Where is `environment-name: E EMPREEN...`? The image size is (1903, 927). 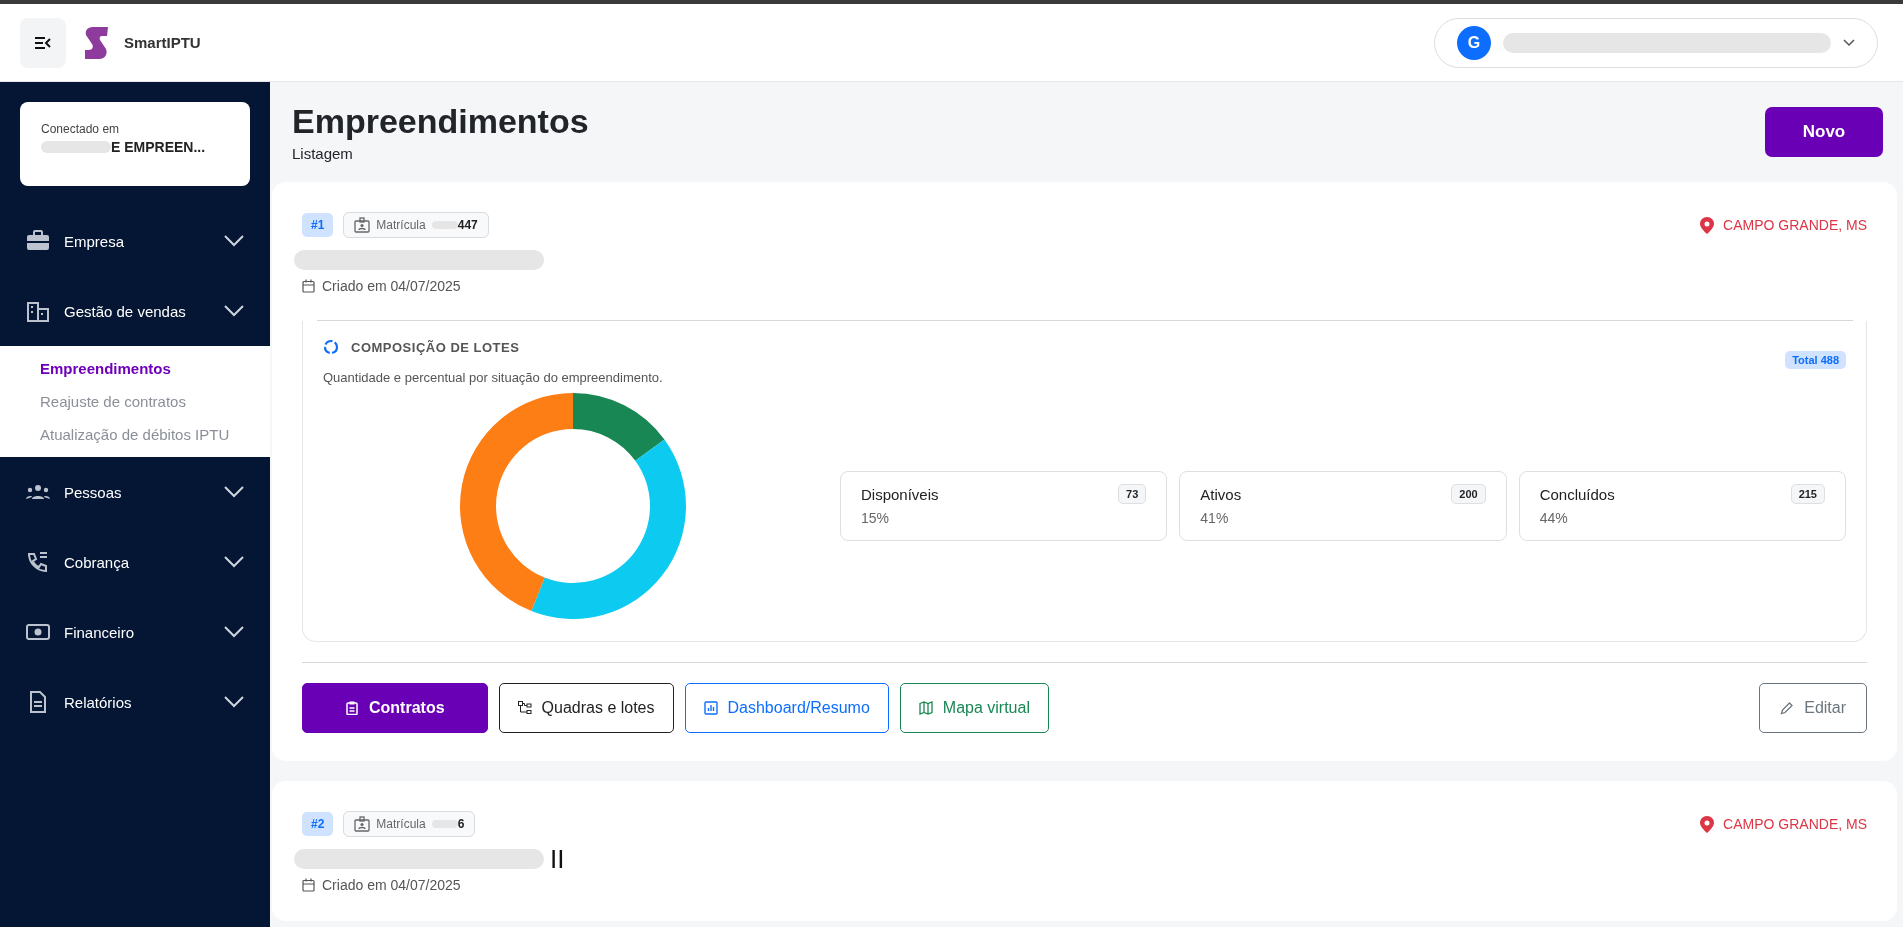
environment-name: E EMPREEN... is located at coordinates (158, 147).